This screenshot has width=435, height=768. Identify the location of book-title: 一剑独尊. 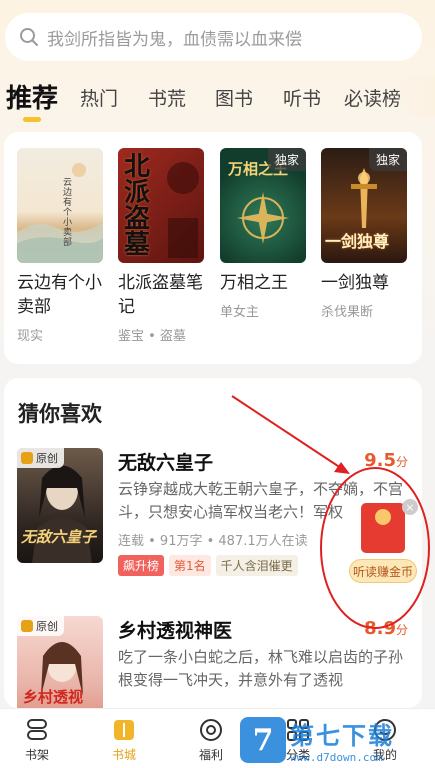
(355, 283).